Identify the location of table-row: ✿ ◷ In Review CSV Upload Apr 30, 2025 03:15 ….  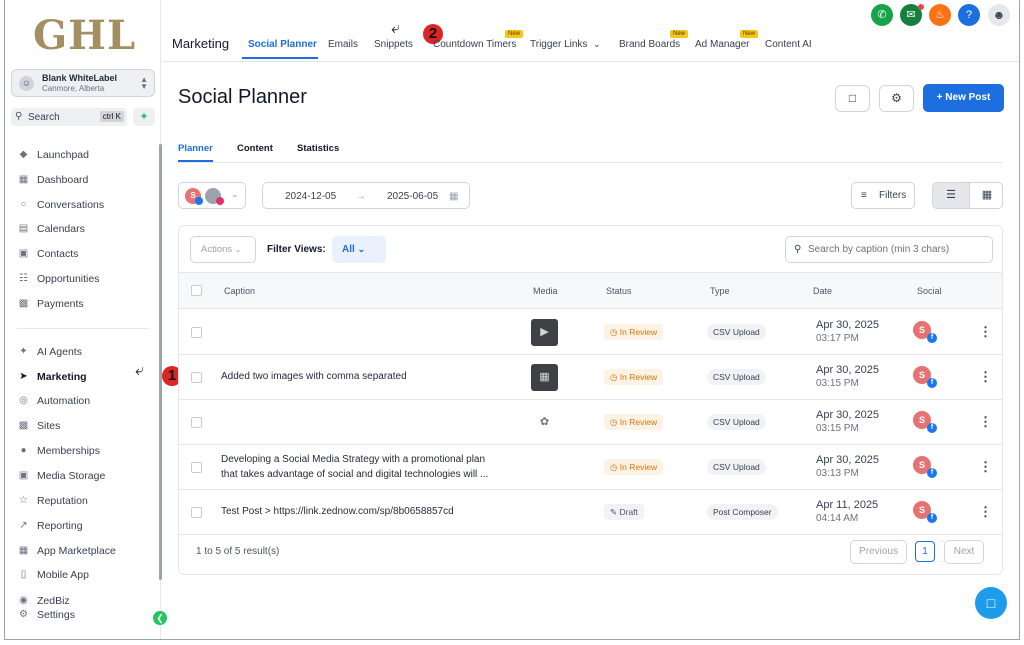
(590, 422).